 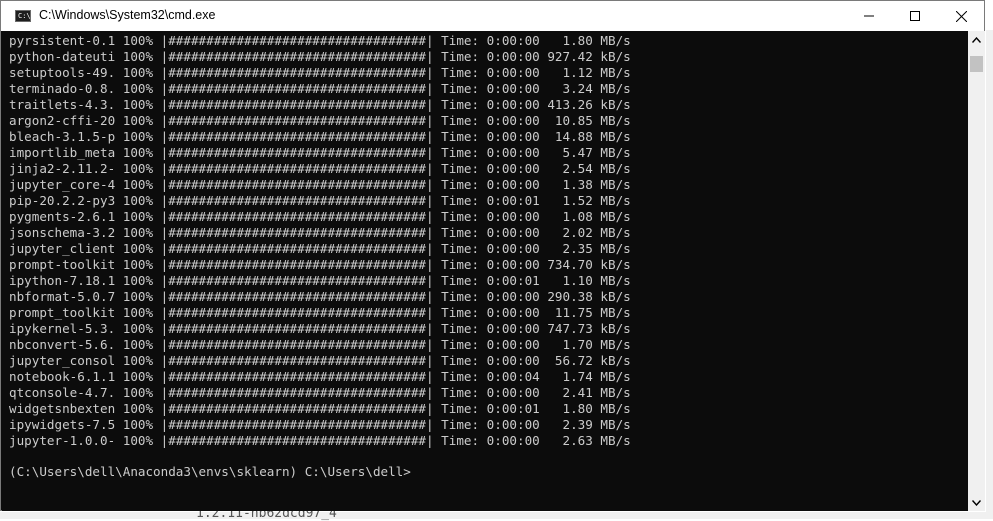 I want to click on cmd-icon: C:\, so click(x=23, y=16).